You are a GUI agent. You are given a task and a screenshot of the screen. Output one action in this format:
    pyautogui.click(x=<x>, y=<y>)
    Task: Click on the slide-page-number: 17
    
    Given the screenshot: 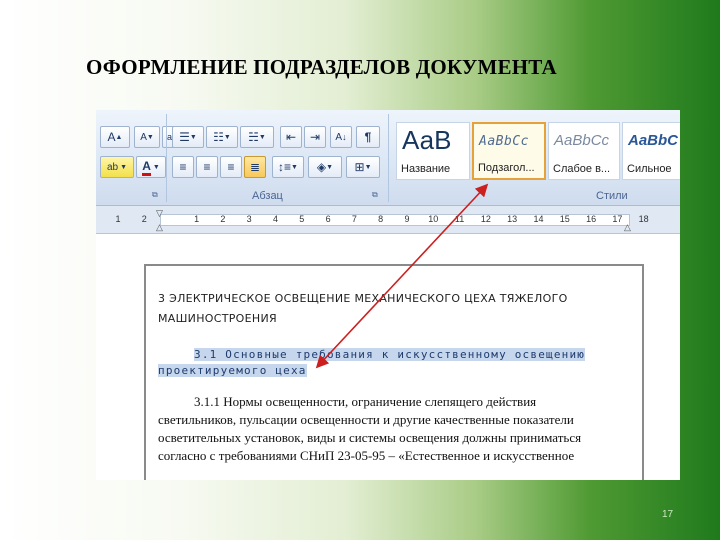 What is the action you would take?
    pyautogui.click(x=668, y=514)
    